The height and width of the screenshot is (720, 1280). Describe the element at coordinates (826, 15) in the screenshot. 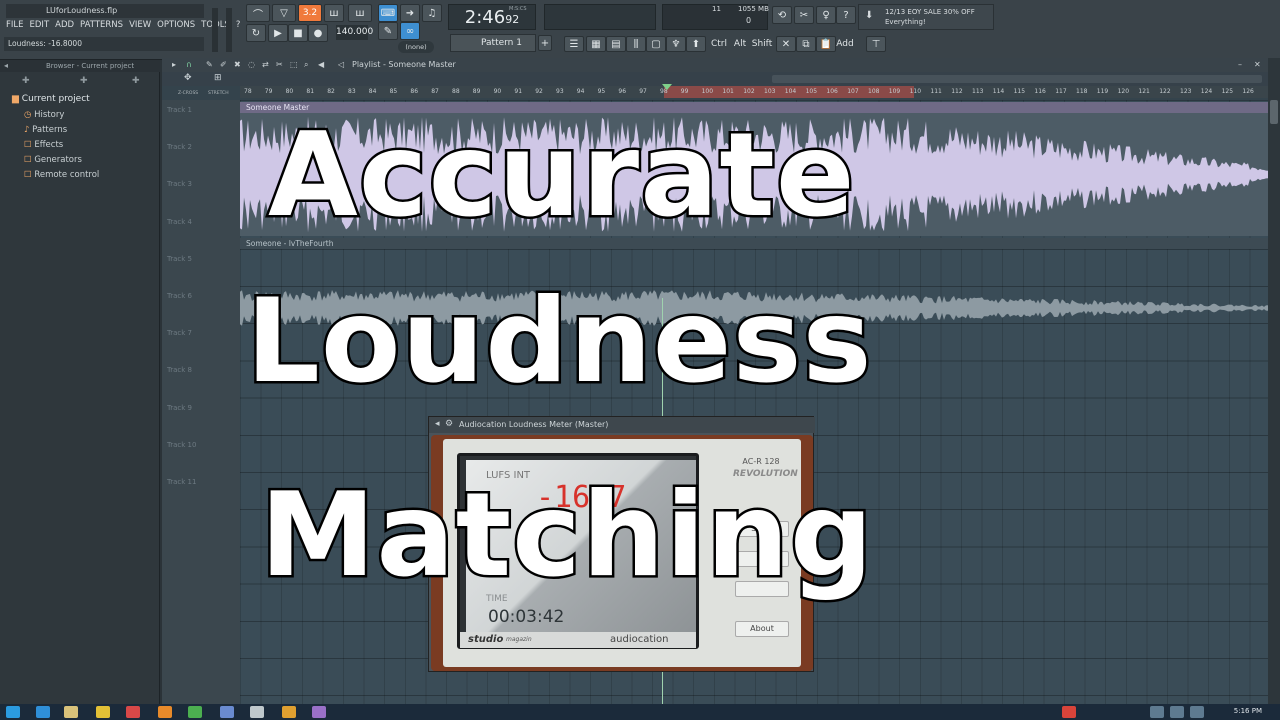

I see `microphone-icon: ♀` at that location.